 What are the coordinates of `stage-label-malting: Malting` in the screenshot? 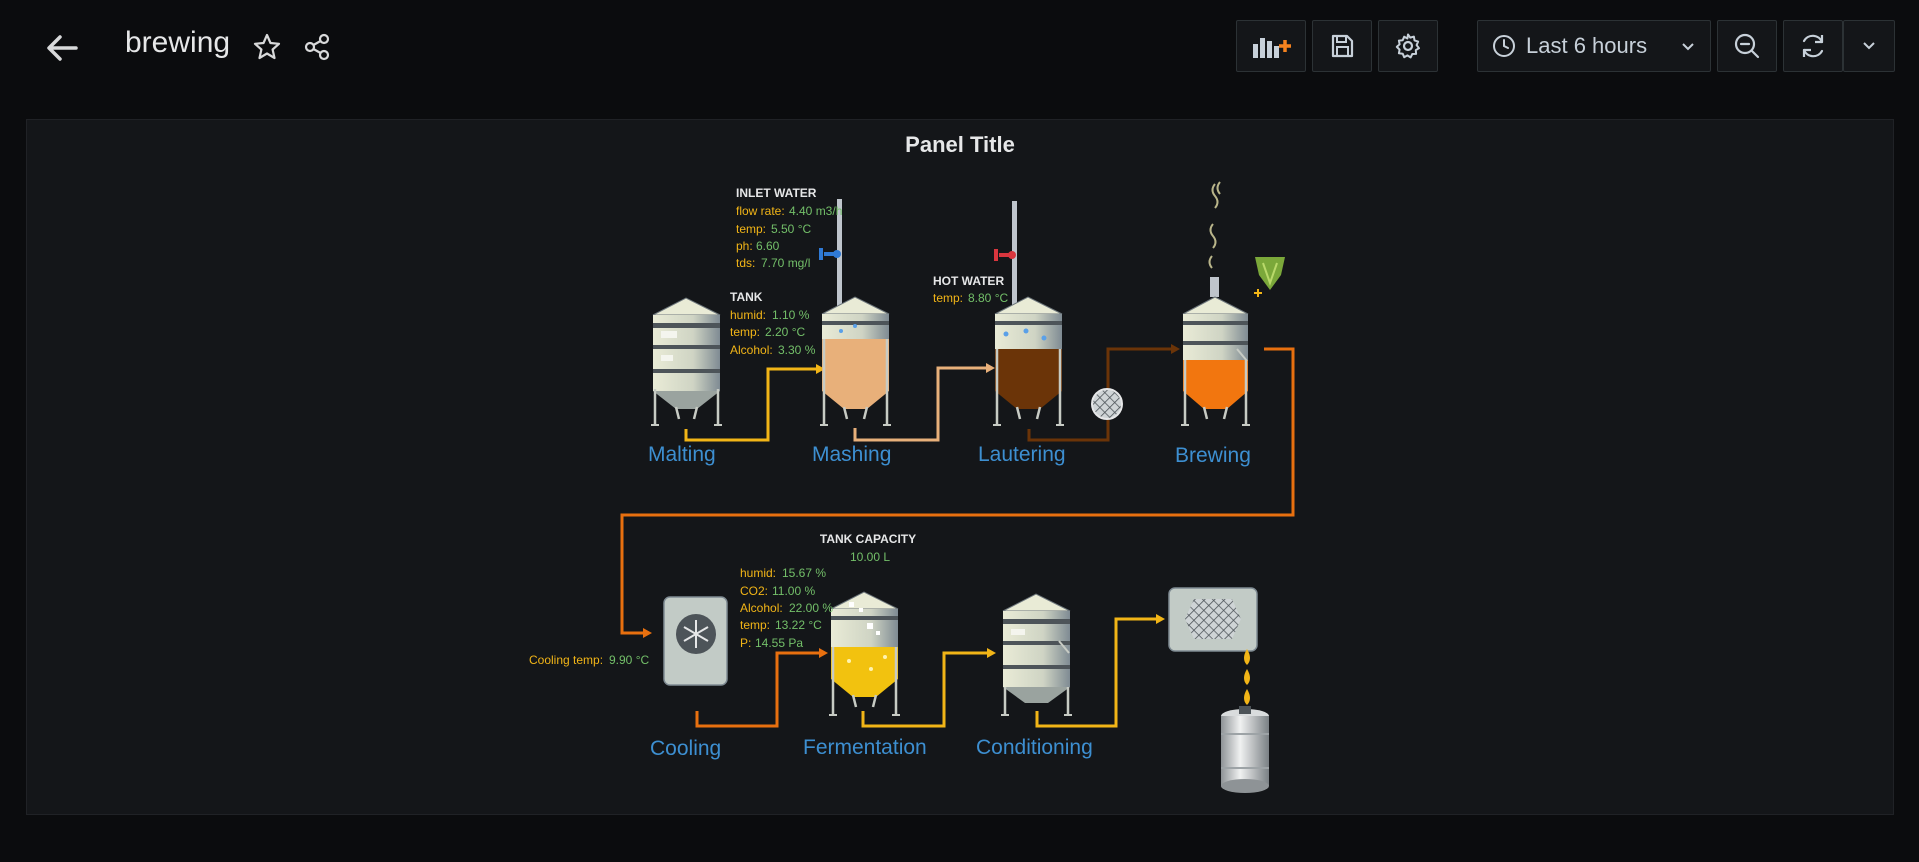 It's located at (682, 454).